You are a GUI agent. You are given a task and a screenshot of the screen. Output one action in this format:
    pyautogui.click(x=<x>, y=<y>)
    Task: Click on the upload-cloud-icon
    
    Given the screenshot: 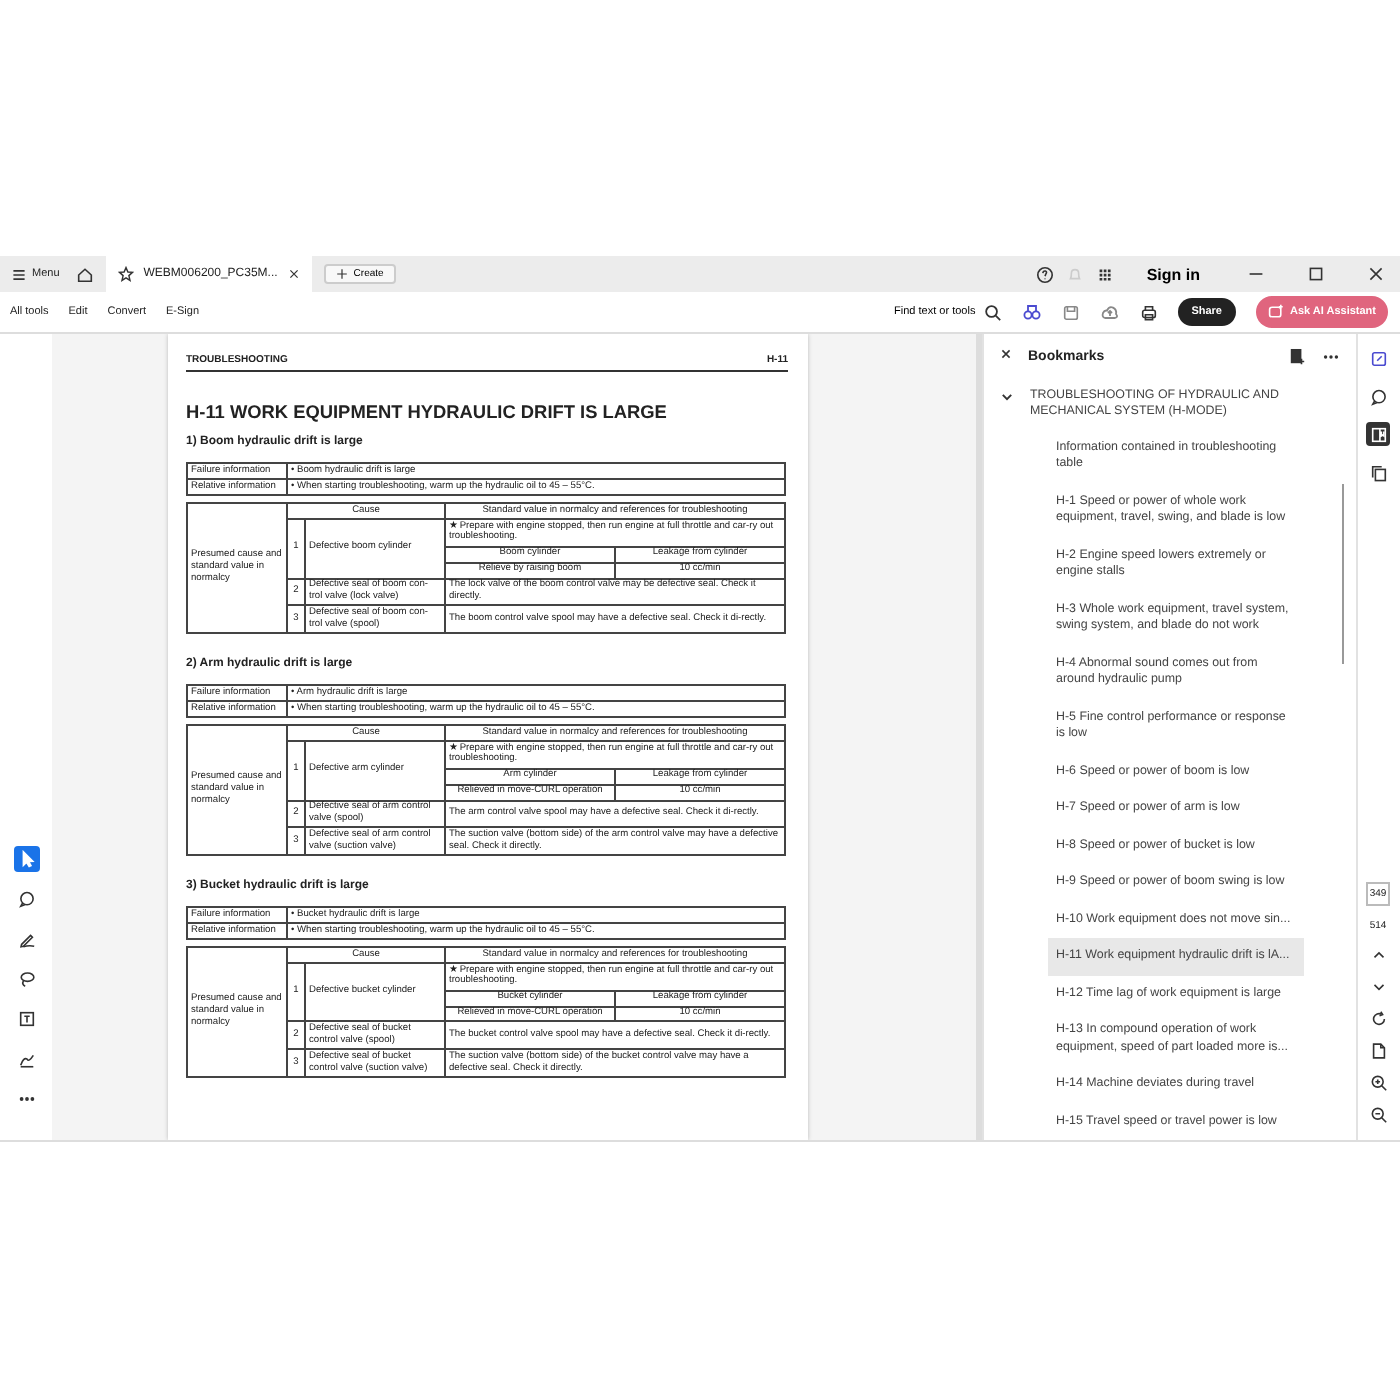 What is the action you would take?
    pyautogui.click(x=1109, y=312)
    